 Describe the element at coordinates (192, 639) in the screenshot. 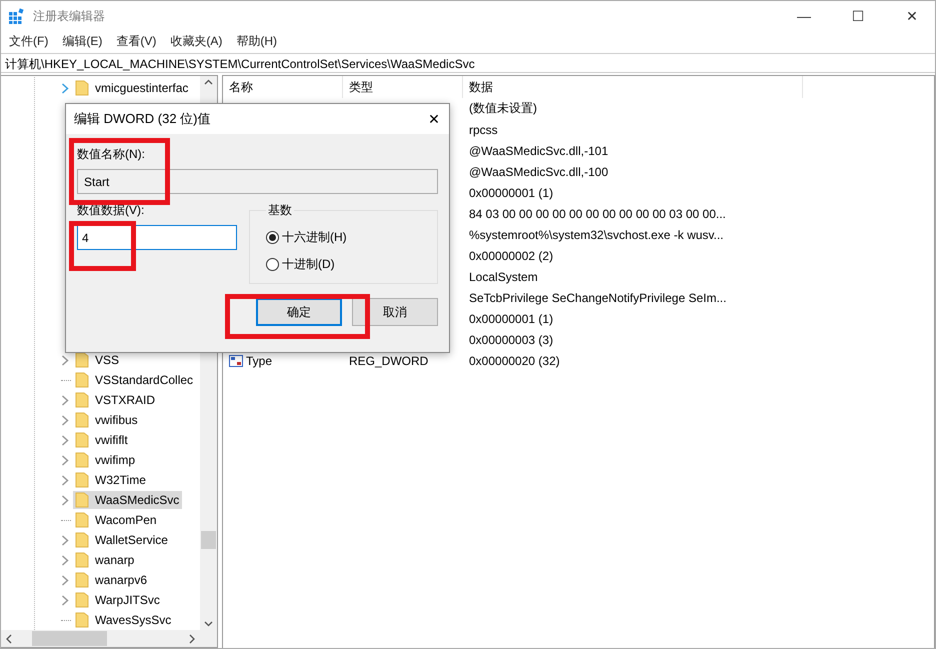

I see `scroll-right-icon` at that location.